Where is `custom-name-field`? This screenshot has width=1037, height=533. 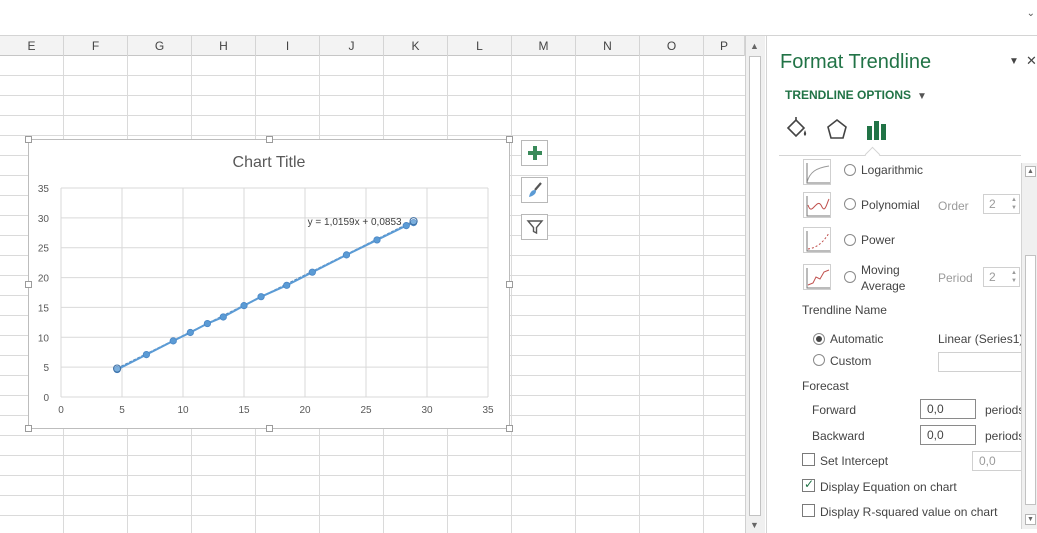
custom-name-field is located at coordinates (980, 362).